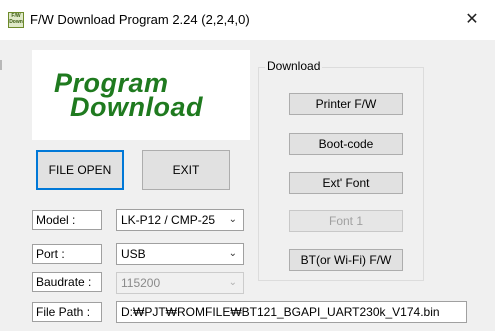 This screenshot has width=495, height=331. Describe the element at coordinates (141, 283) in the screenshot. I see `baudrate-value: 115200` at that location.